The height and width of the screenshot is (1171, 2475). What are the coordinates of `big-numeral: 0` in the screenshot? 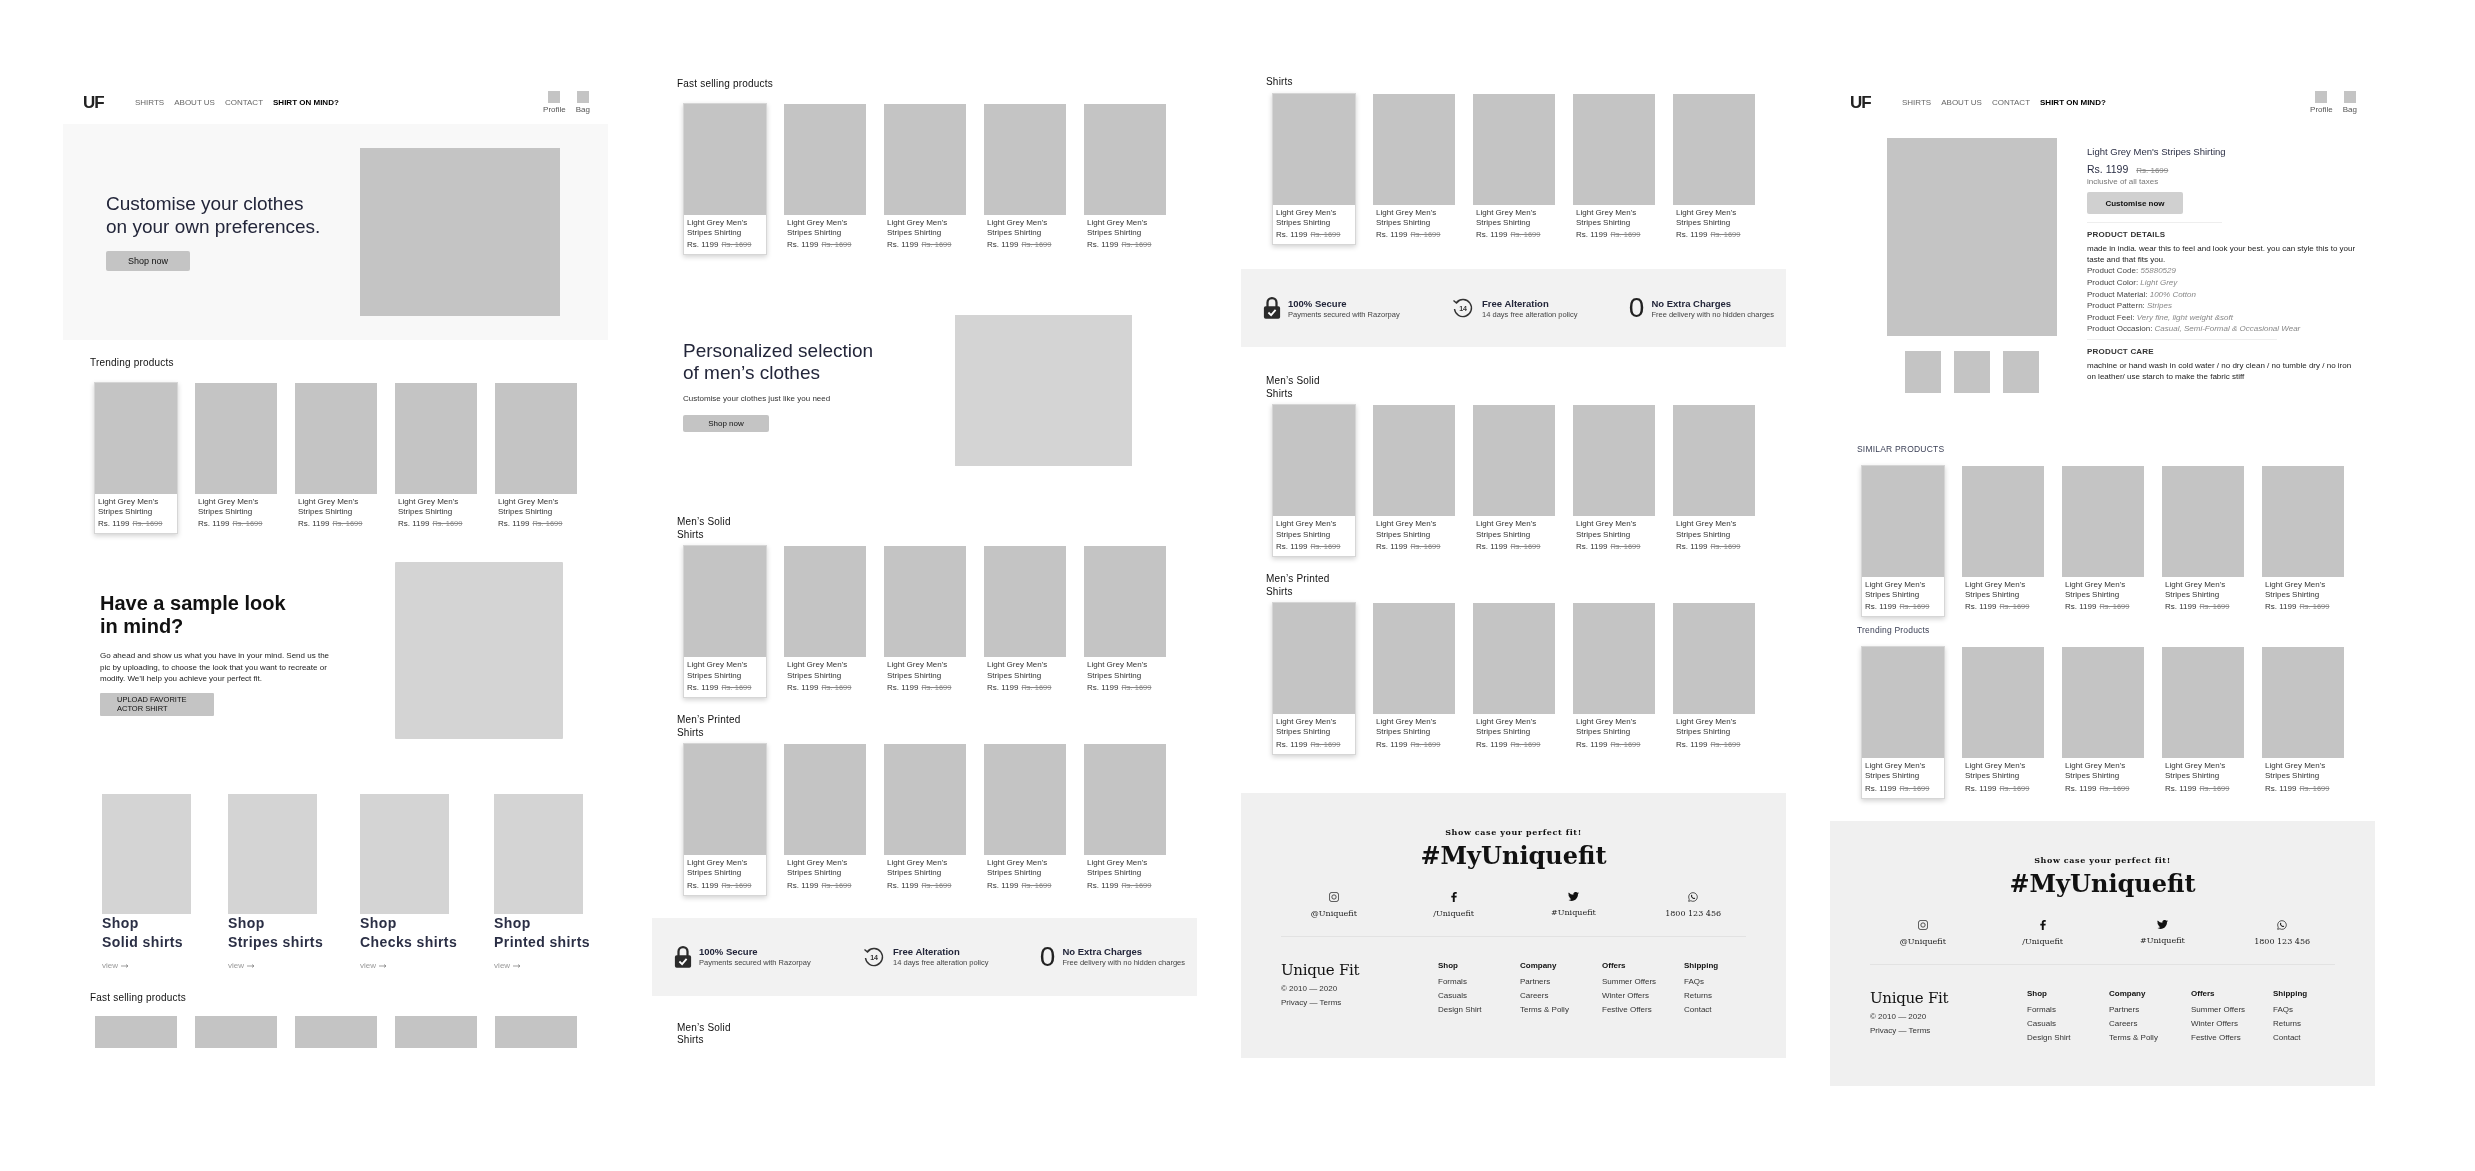 It's located at (1047, 956).